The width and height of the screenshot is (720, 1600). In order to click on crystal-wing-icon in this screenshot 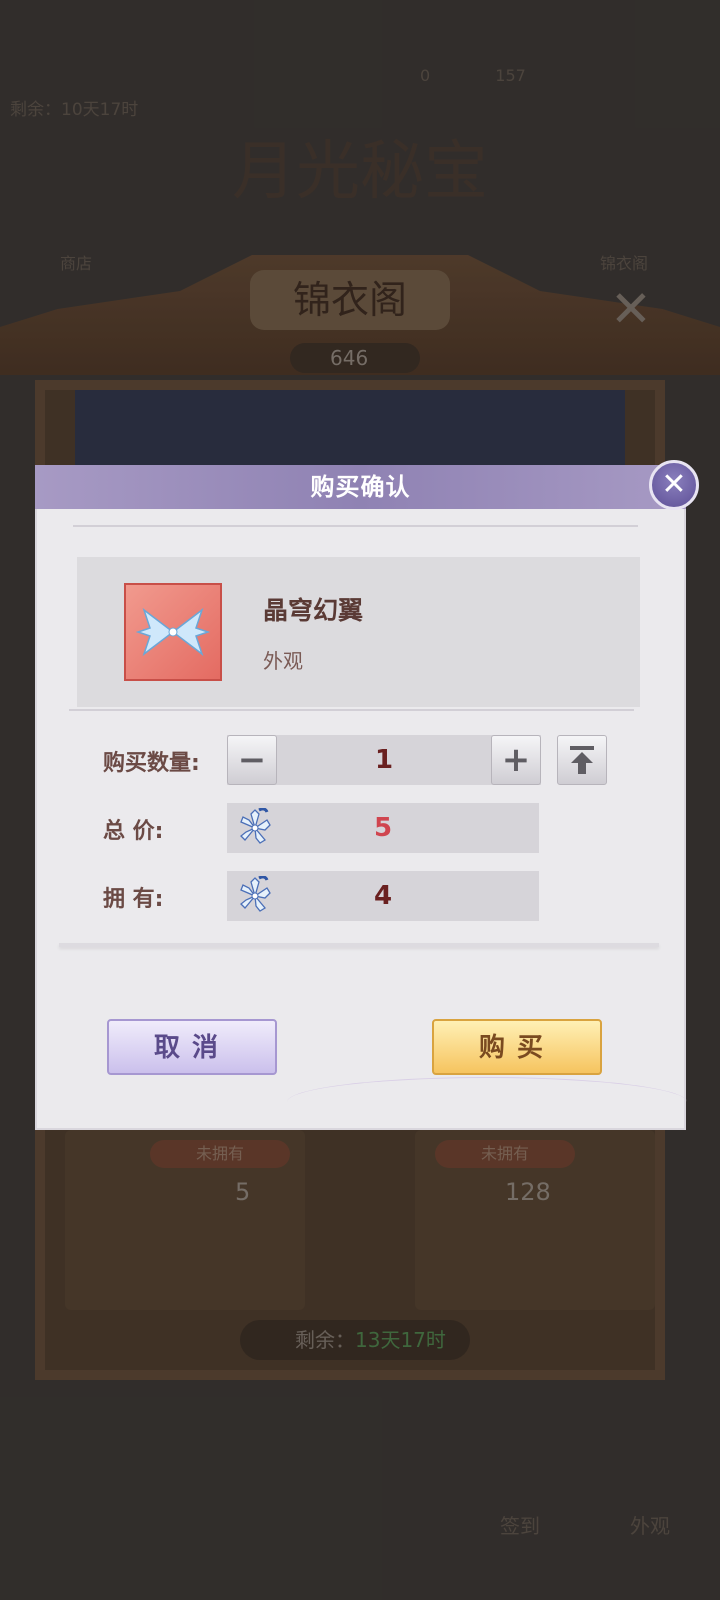, I will do `click(173, 632)`.